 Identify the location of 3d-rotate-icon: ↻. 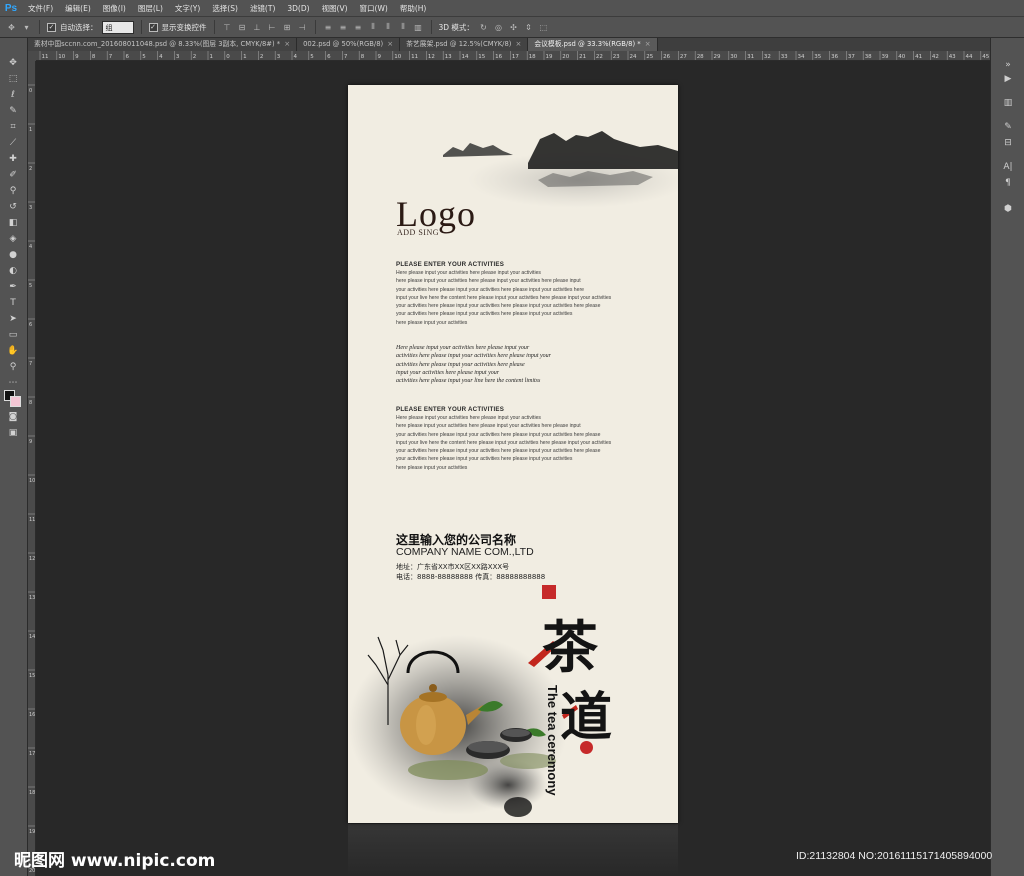
(483, 27).